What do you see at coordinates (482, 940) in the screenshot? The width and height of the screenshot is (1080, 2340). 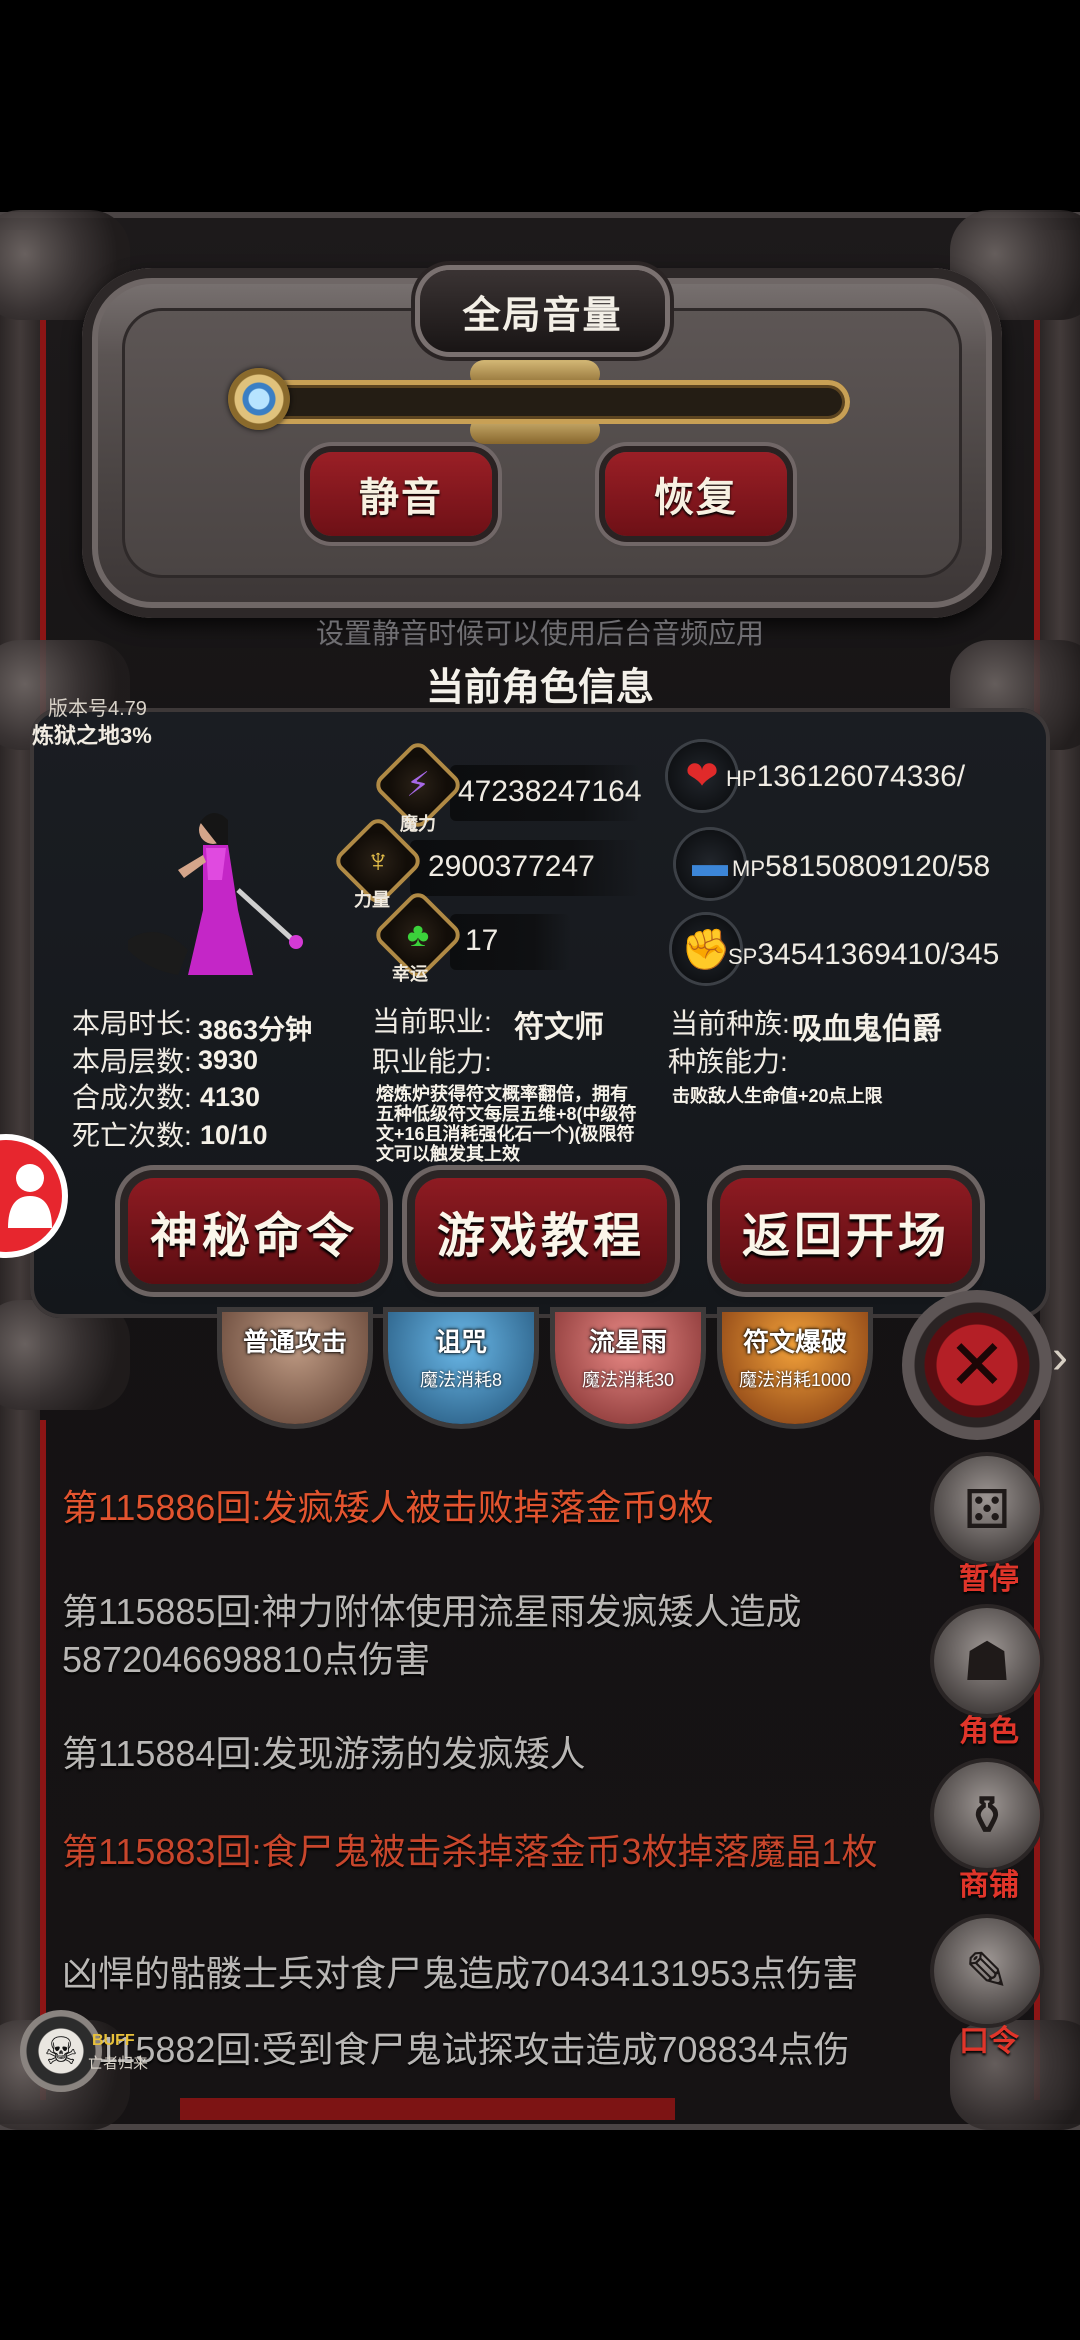 I see `luck-value: 17` at bounding box center [482, 940].